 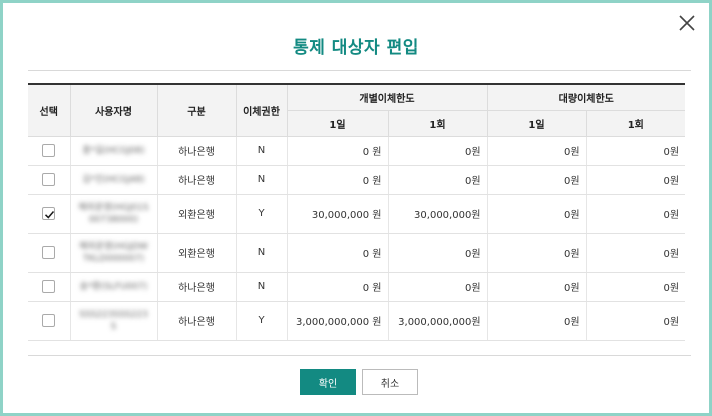 I want to click on ind-once-cell: 3,000,000,000원, so click(x=438, y=321).